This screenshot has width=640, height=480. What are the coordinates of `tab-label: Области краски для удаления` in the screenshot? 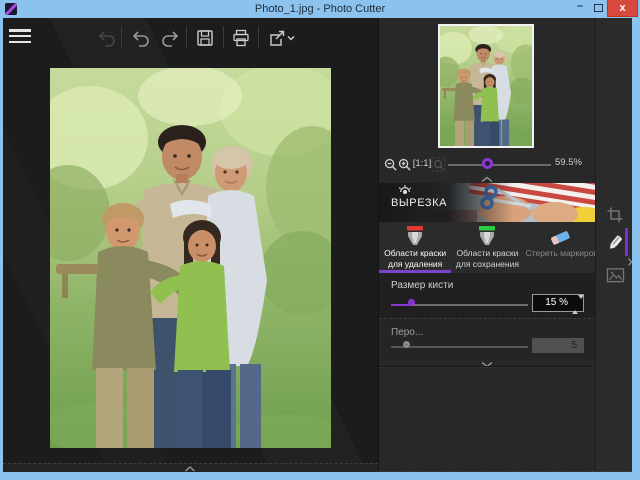 It's located at (415, 259).